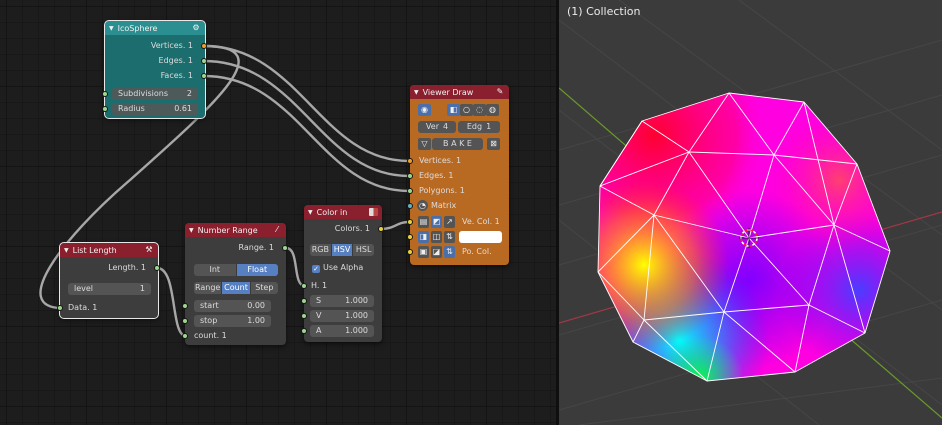 Image resolution: width=942 pixels, height=425 pixels. What do you see at coordinates (449, 252) in the screenshot?
I see `polygon-color-arrow-icon: ⇅` at bounding box center [449, 252].